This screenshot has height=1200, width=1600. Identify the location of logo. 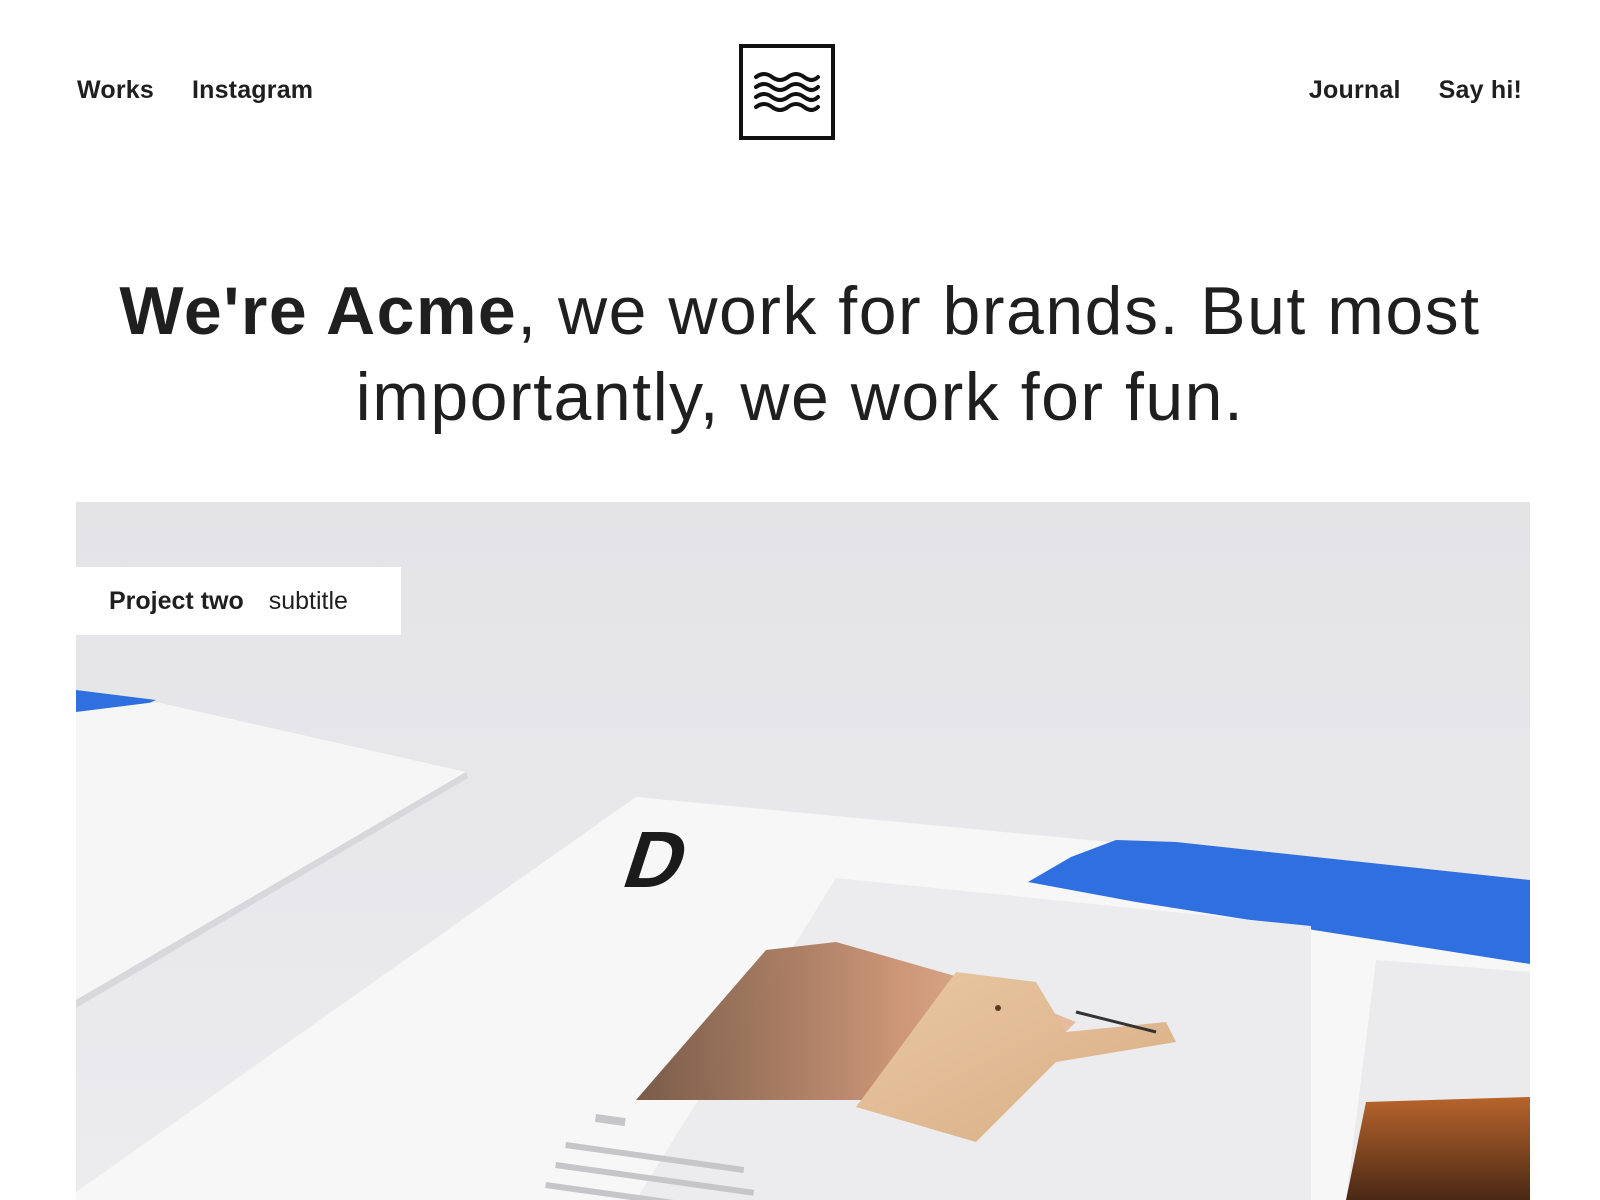
(787, 92).